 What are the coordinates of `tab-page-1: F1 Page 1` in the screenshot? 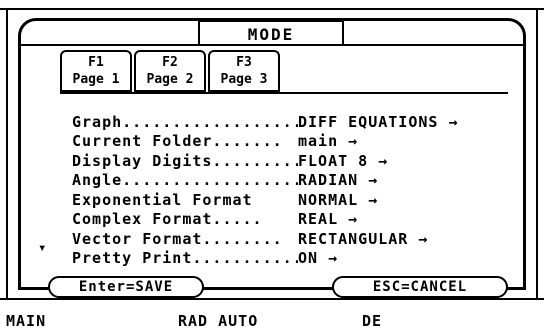 It's located at (96, 71).